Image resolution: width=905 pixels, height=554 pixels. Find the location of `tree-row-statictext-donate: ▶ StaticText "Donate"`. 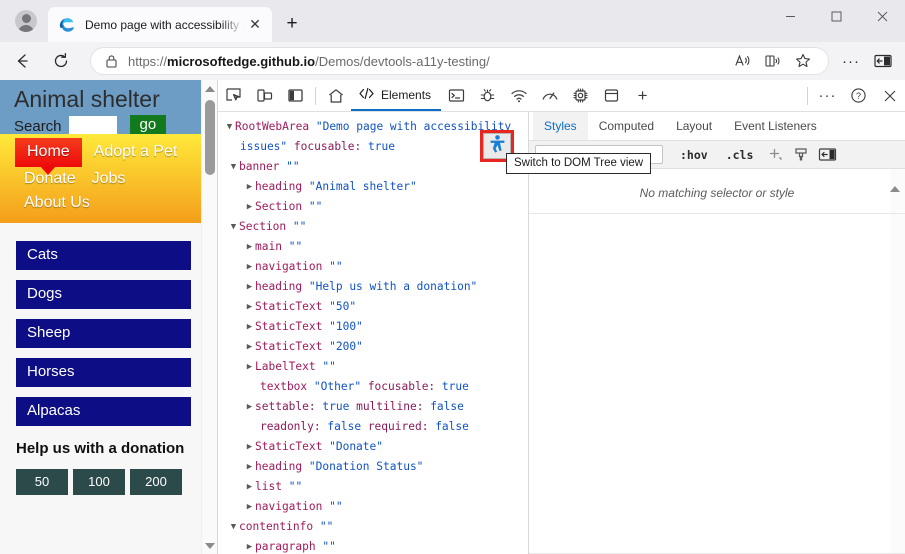

tree-row-statictext-donate: ▶ StaticText "Donate" is located at coordinates (373, 447).